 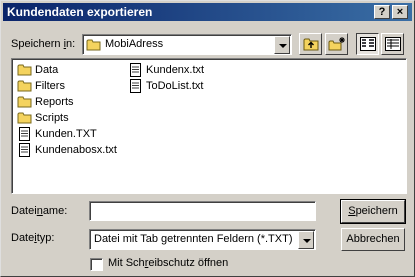 What do you see at coordinates (134, 44) in the screenshot?
I see `save-in-value: MobiAdress` at bounding box center [134, 44].